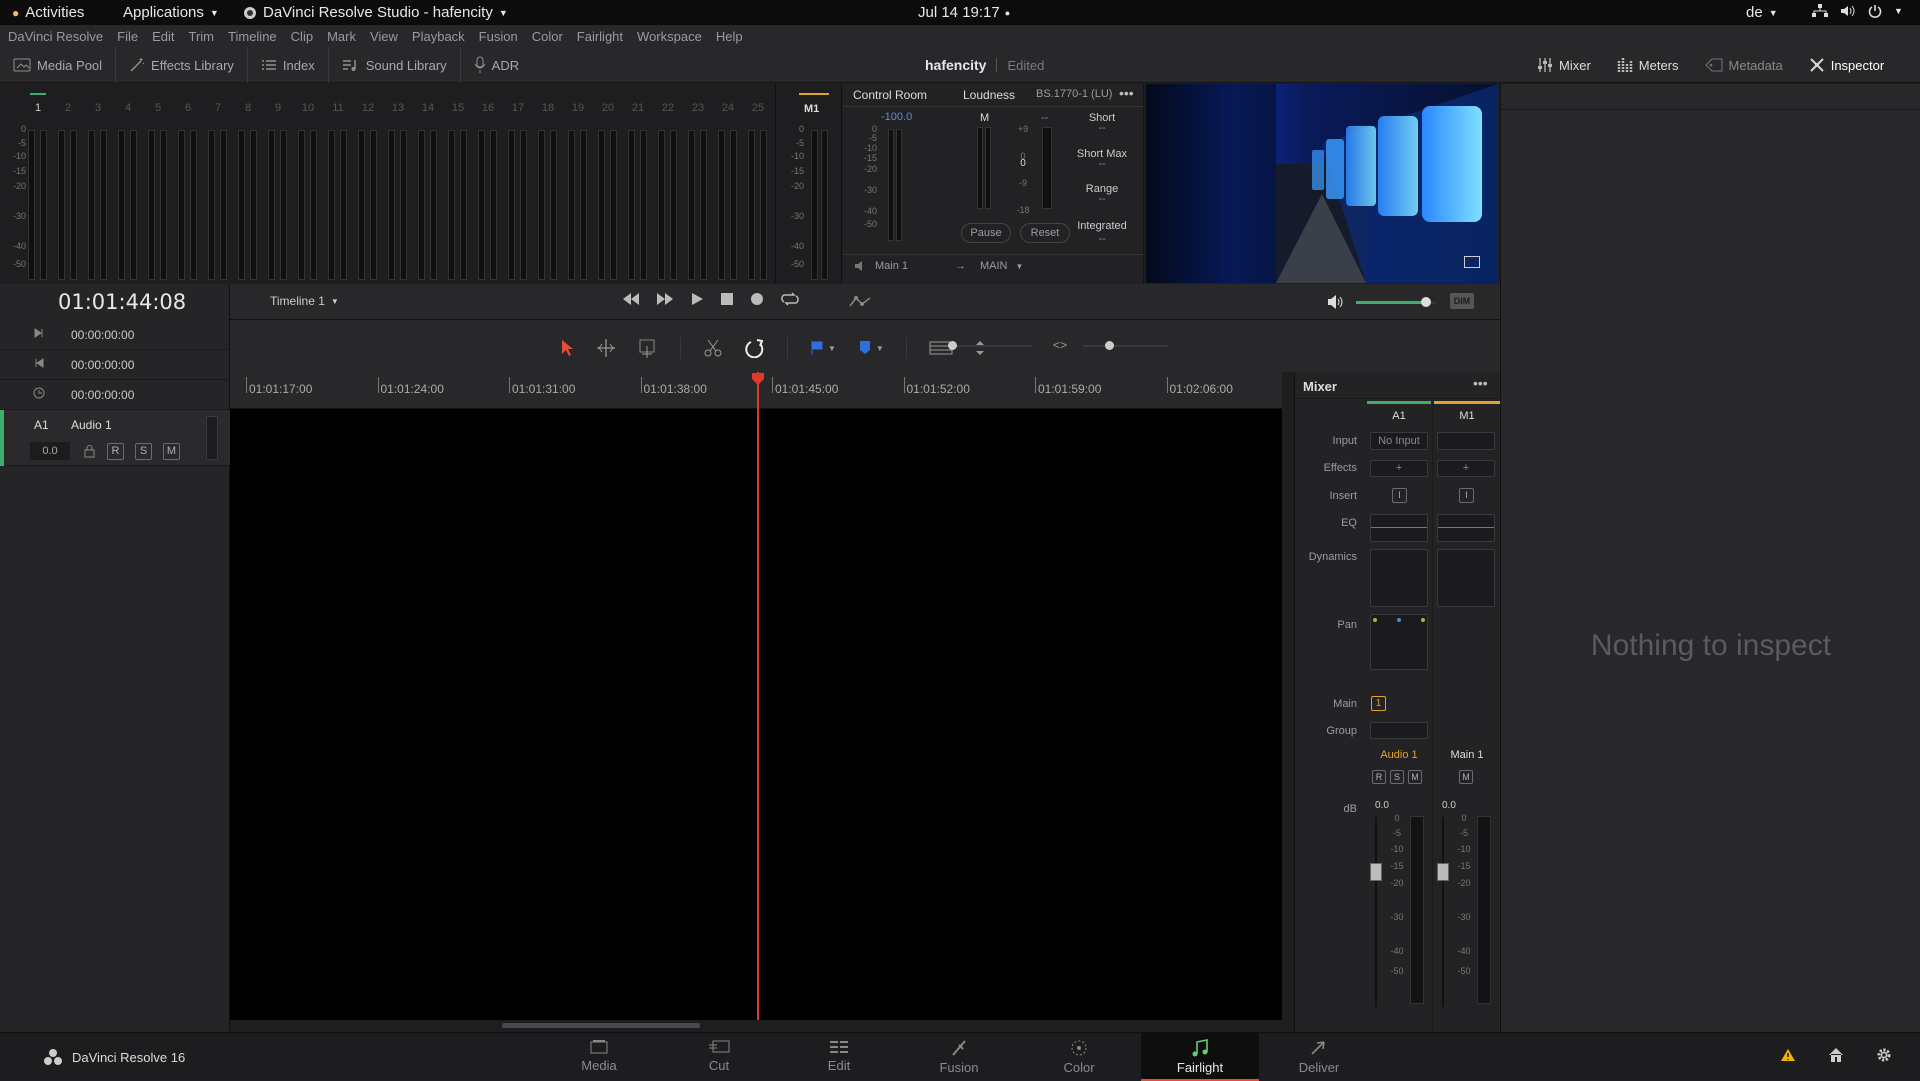  Describe the element at coordinates (727, 299) in the screenshot. I see `stop-button` at that location.